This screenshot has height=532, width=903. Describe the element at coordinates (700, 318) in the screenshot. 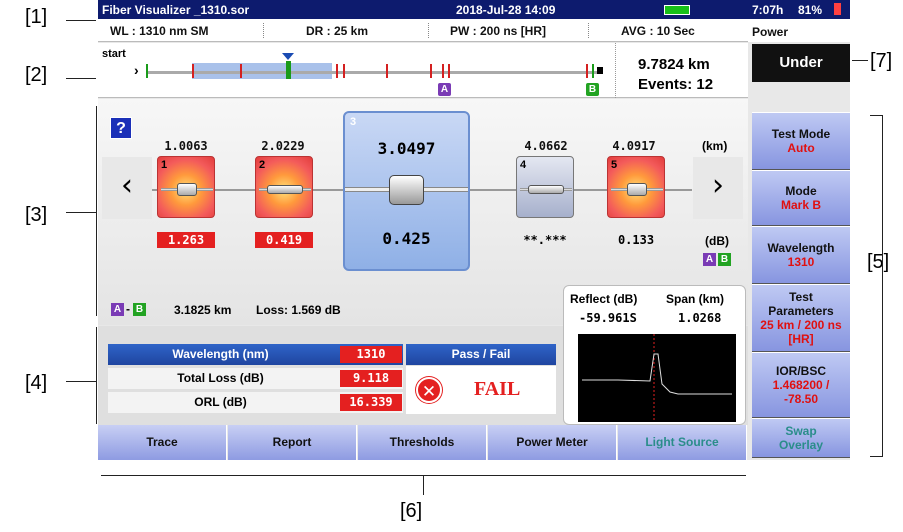

I see `span-value: 1.0268` at that location.